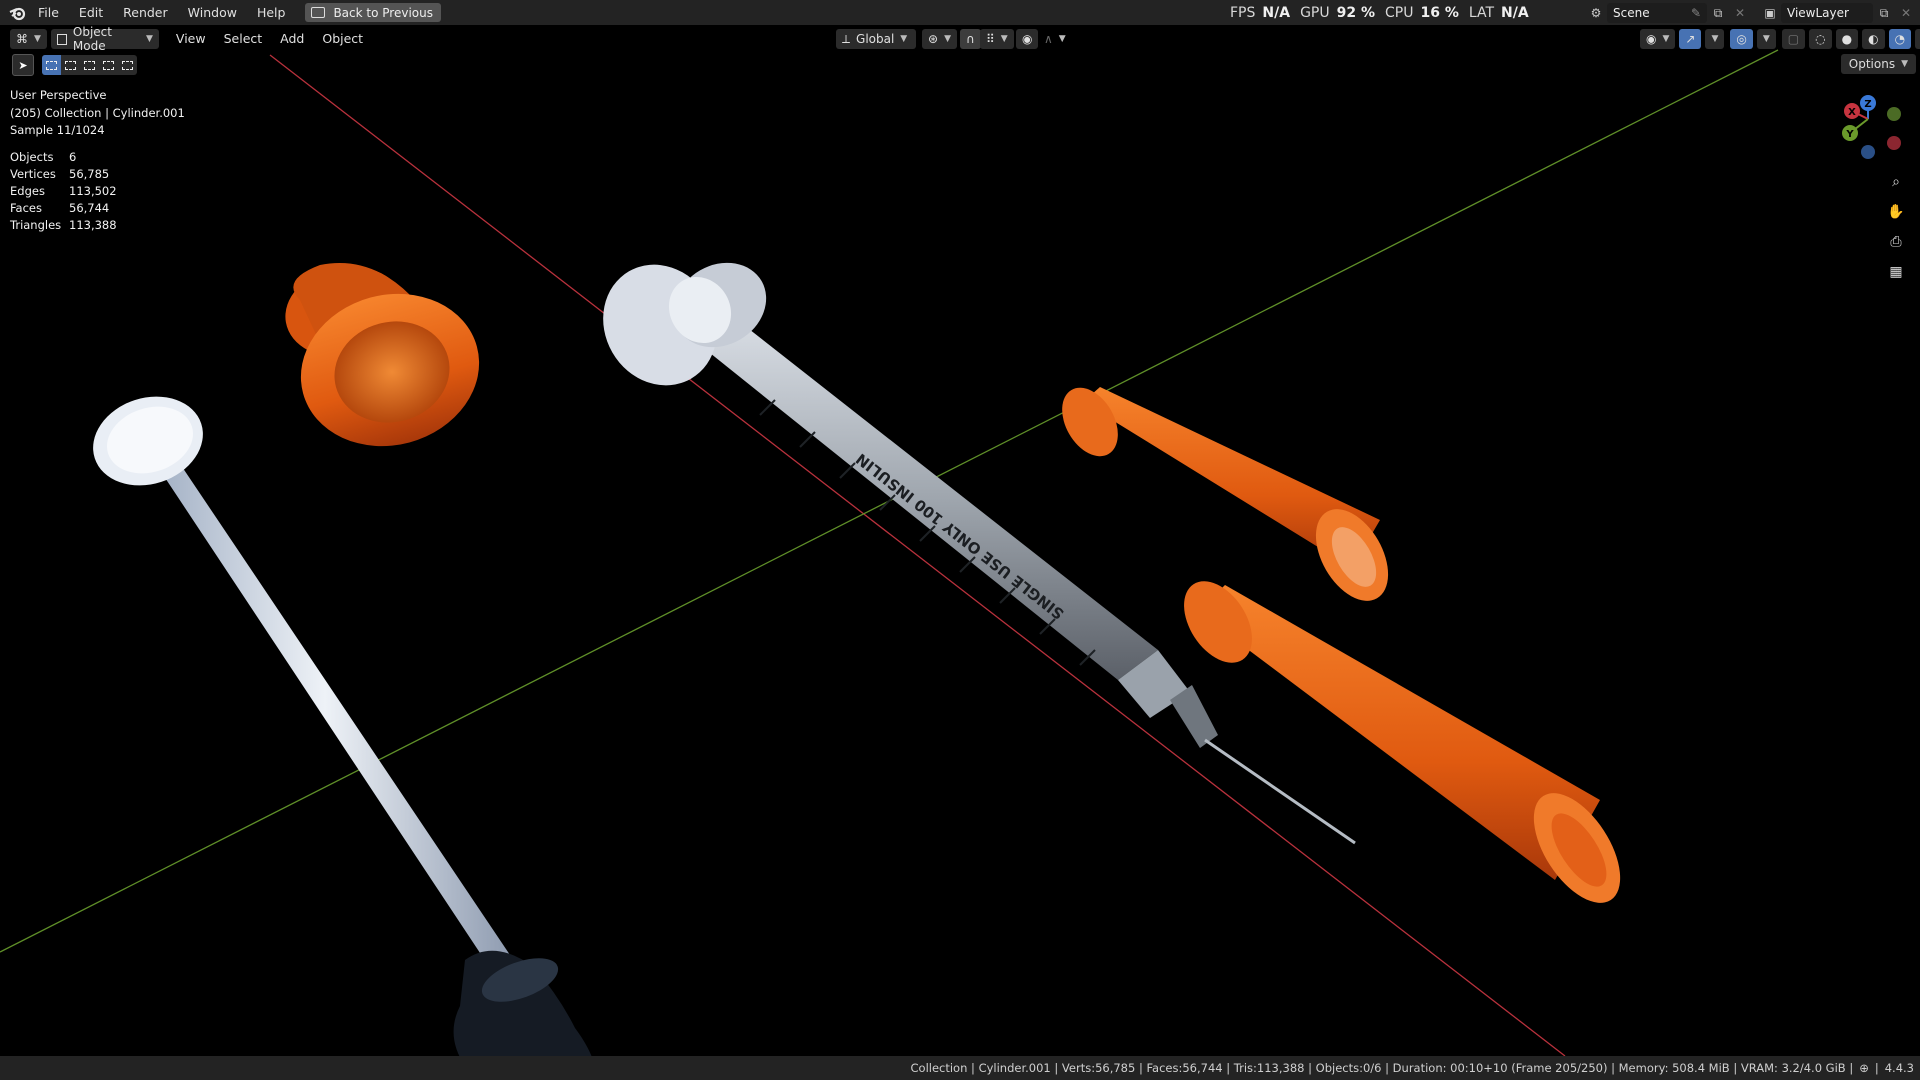 This screenshot has width=1920, height=1080. Describe the element at coordinates (1770, 13) in the screenshot. I see `view-layer-icon: ▣` at that location.